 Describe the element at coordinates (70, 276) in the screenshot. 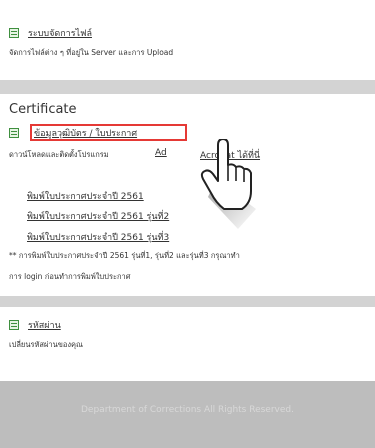

I see `print-note-line2: การ login ก่อนทำการพิมพ์ใบประกาศ` at that location.